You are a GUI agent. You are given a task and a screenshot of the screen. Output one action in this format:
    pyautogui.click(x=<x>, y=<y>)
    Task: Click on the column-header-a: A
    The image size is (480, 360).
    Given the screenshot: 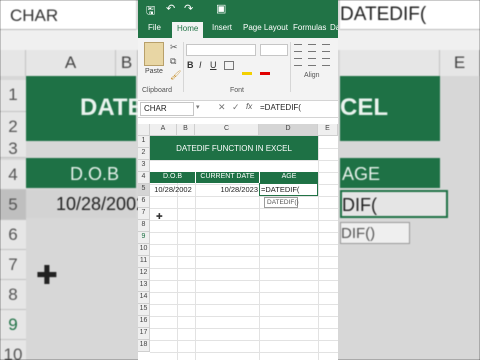 What is the action you would take?
    pyautogui.click(x=163, y=130)
    